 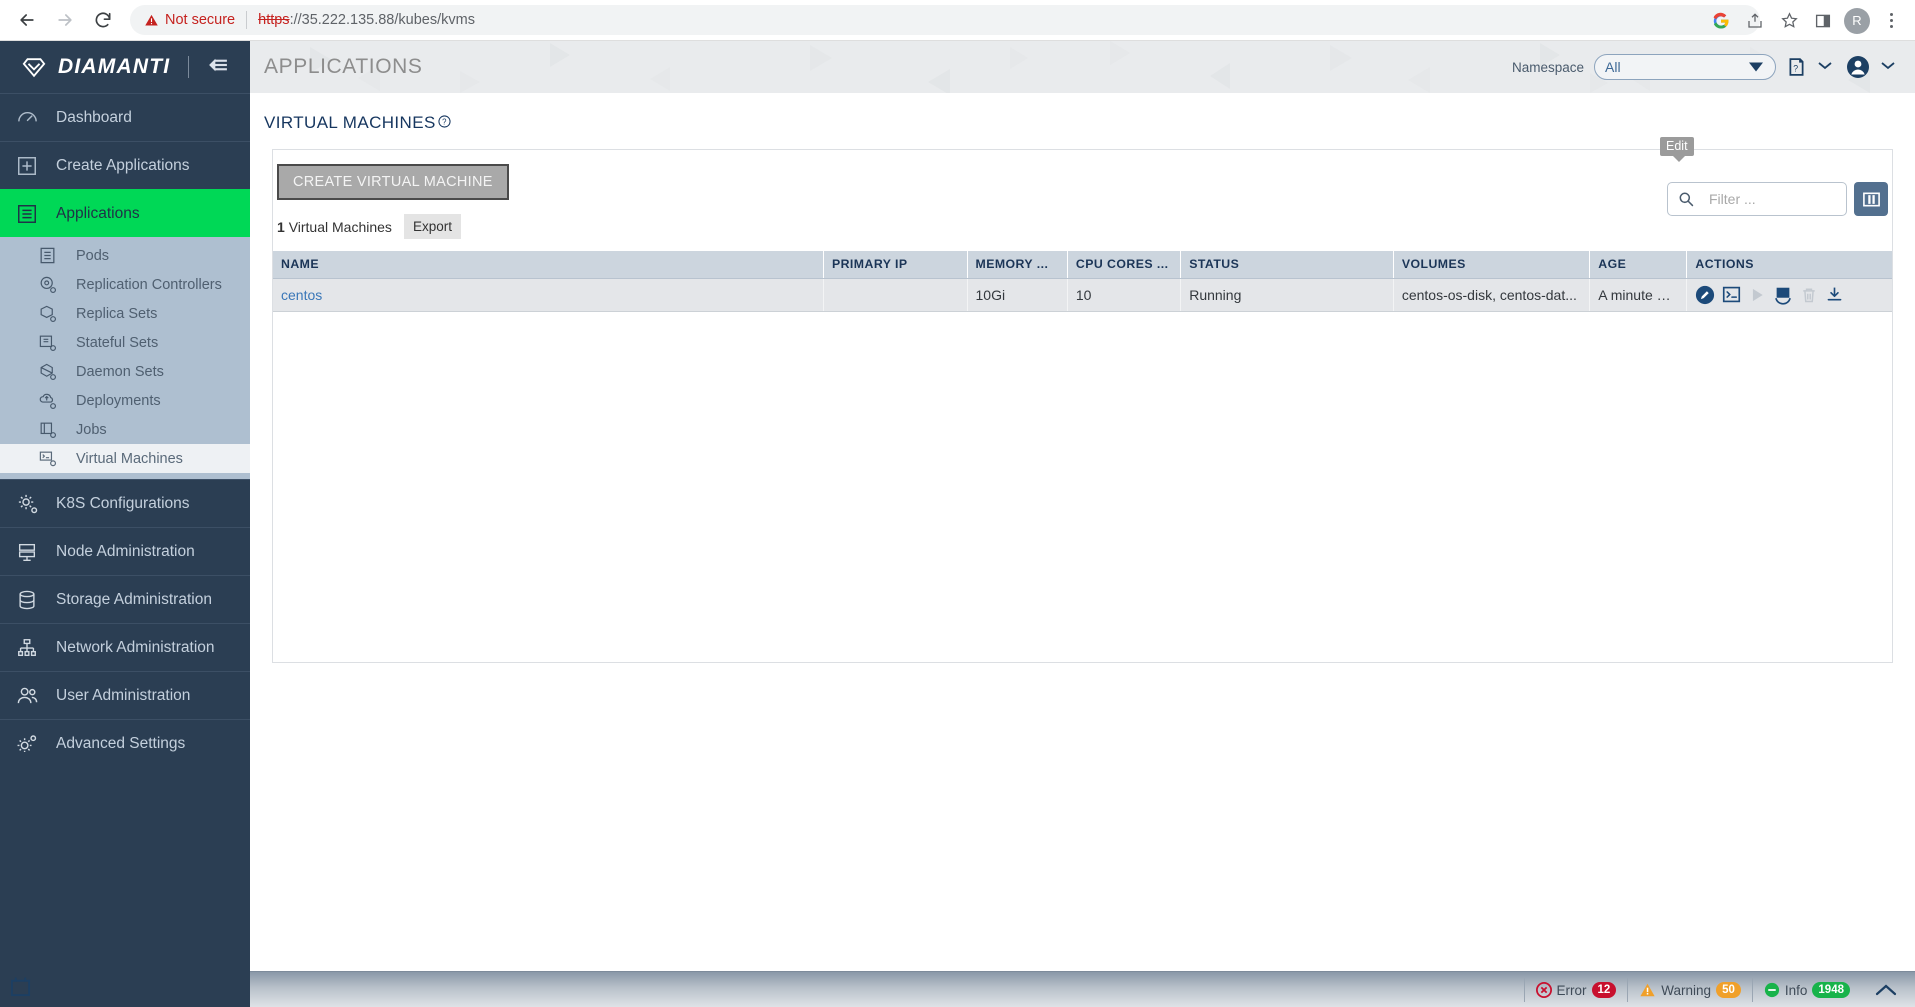 I want to click on export-button: Export, so click(x=432, y=226).